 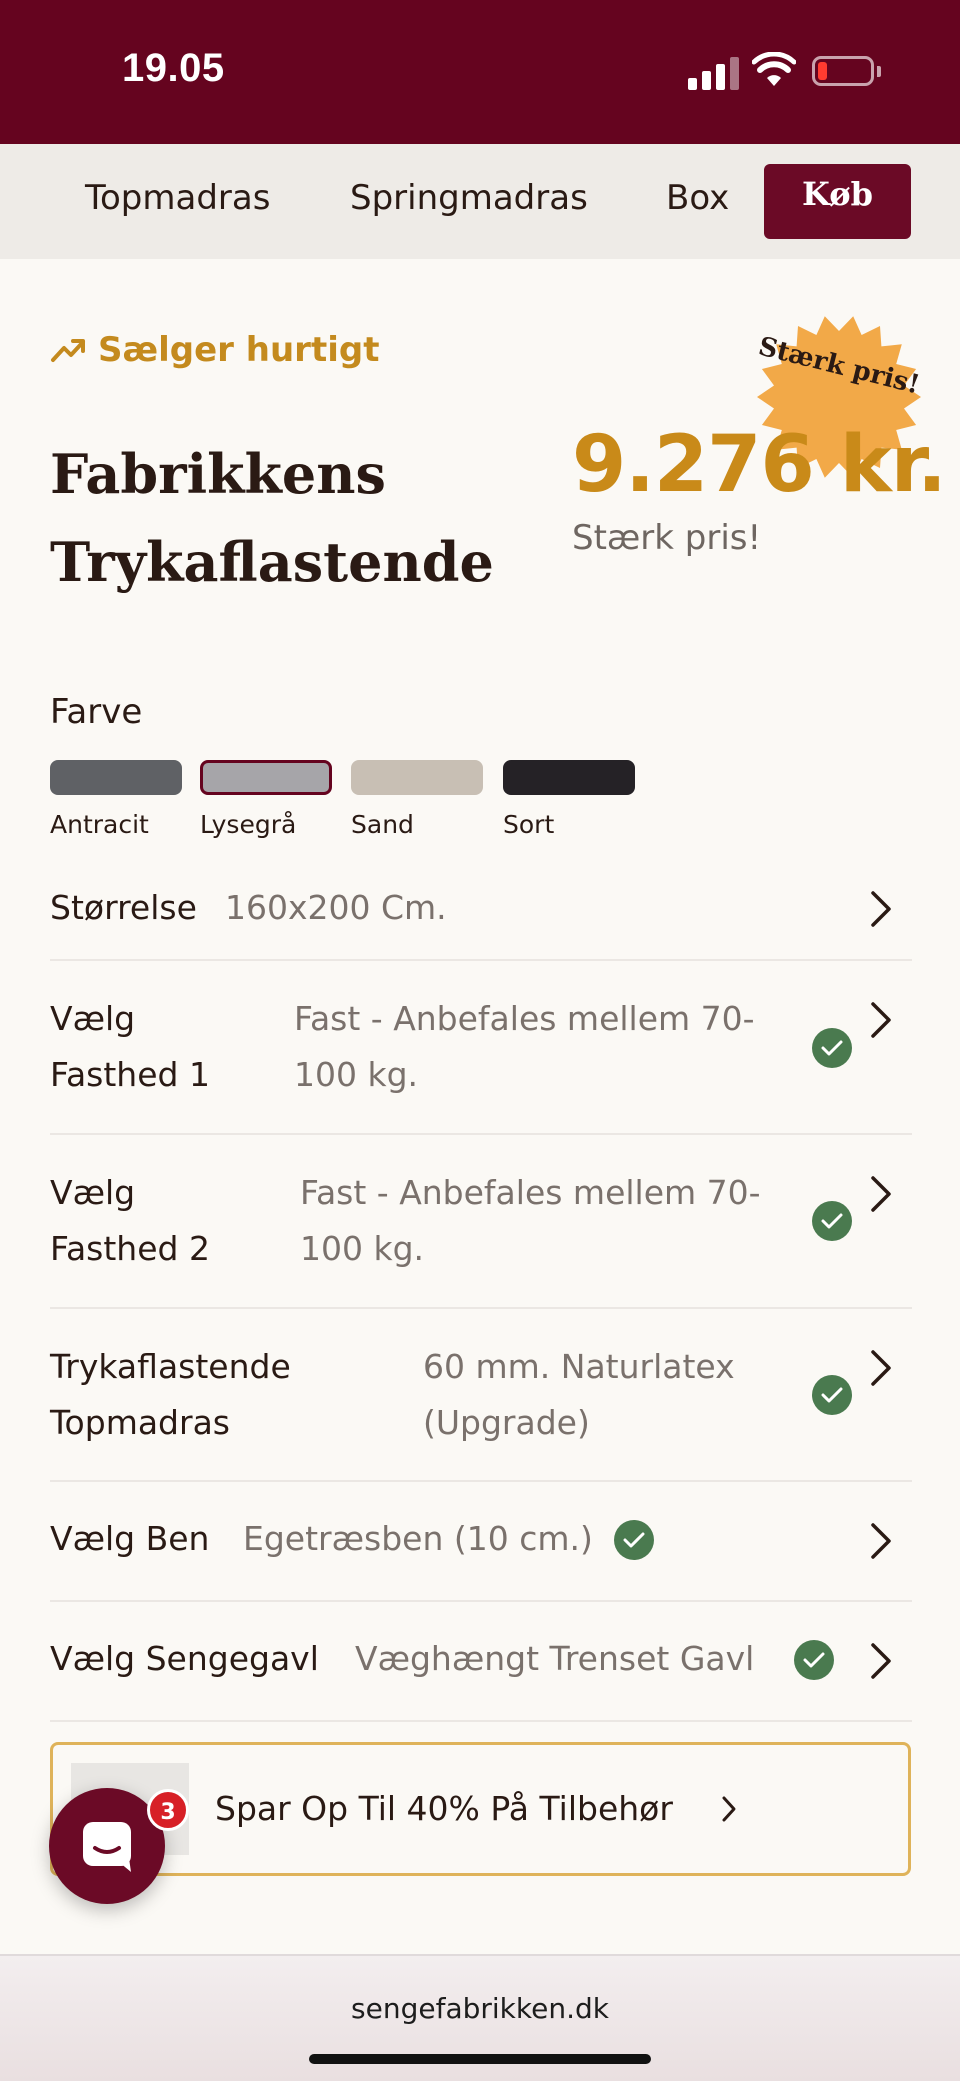 I want to click on option-value: Egetræsben (10 cm.), so click(x=418, y=1538).